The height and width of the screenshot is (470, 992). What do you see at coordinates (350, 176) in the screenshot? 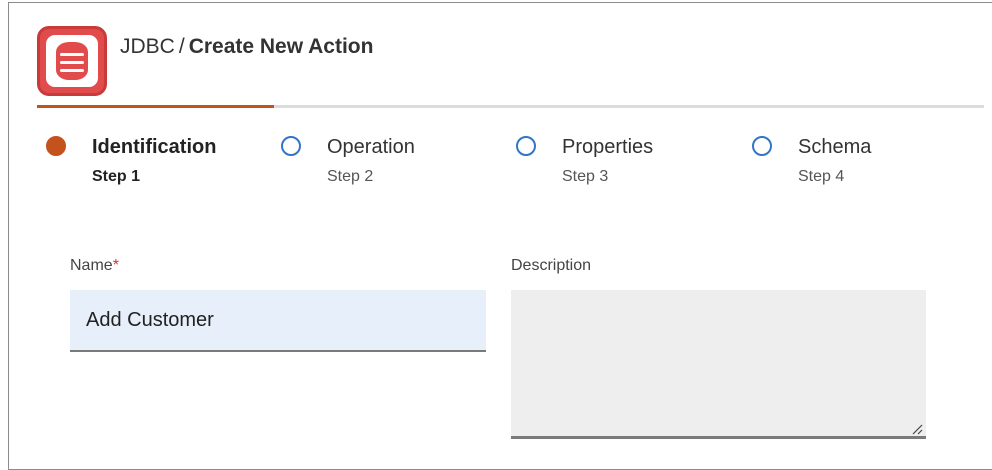
I see `step-number: Step 2` at bounding box center [350, 176].